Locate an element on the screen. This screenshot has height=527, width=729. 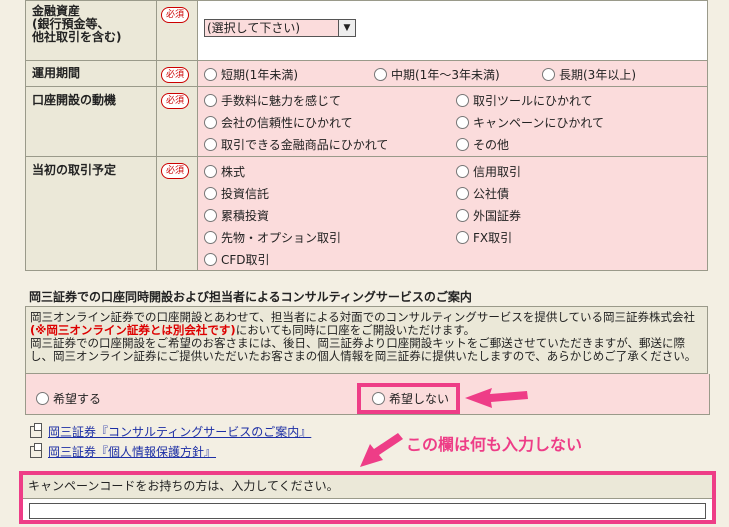
arrow-to-no-option-icon is located at coordinates (496, 398).